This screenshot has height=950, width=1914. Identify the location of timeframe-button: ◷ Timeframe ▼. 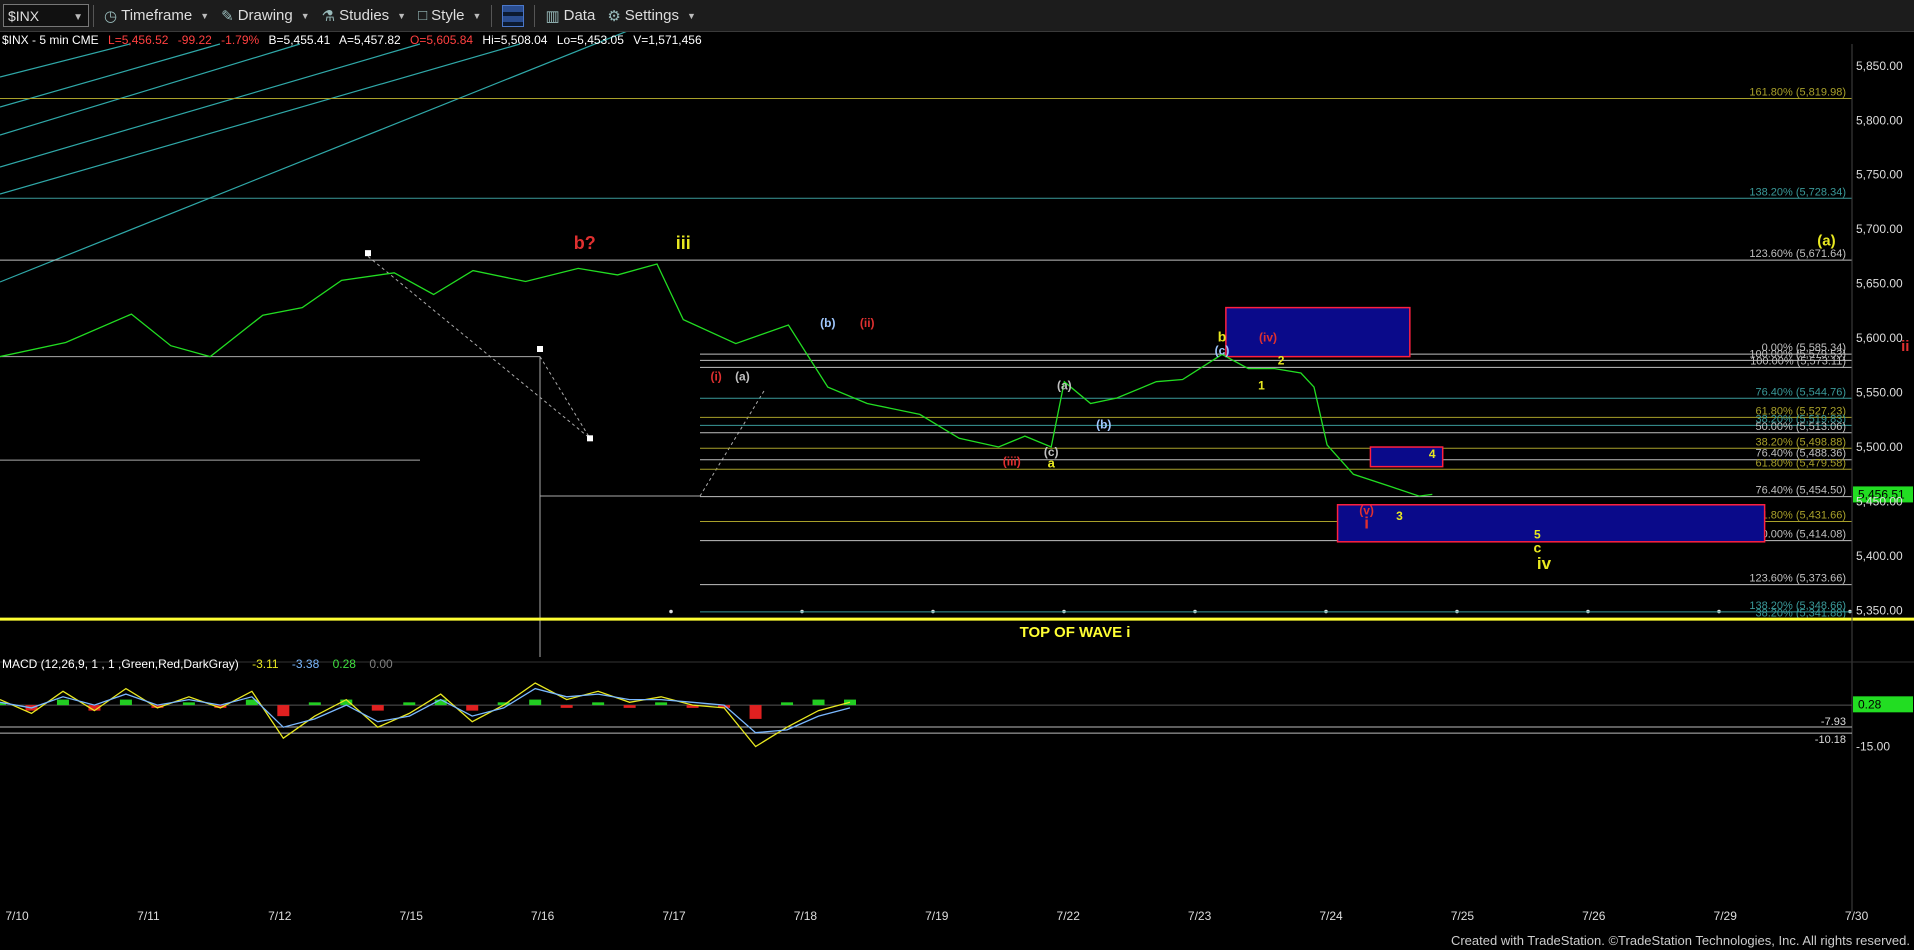
(156, 15).